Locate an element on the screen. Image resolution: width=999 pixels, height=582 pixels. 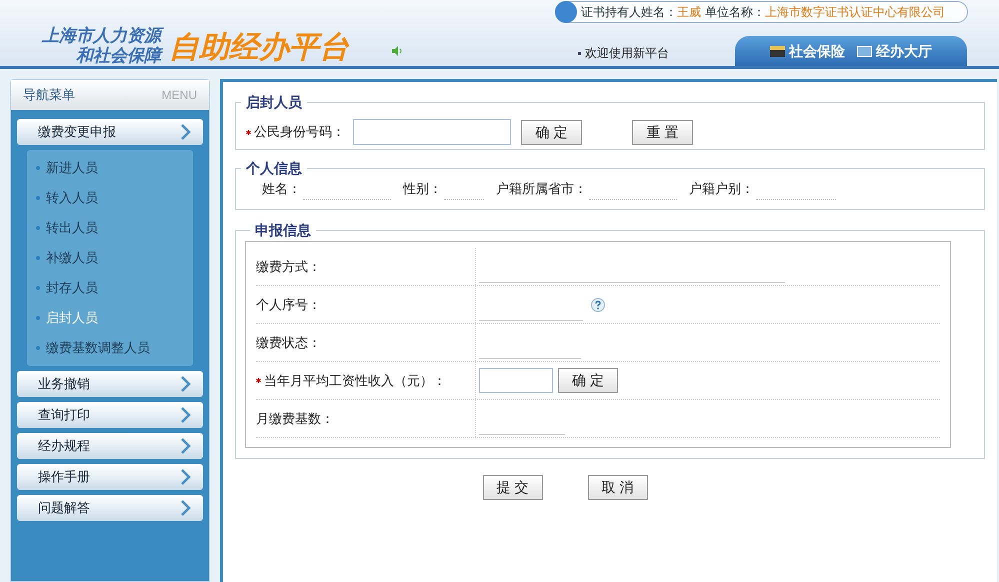
submenu-item: 封存人员 is located at coordinates (72, 288).